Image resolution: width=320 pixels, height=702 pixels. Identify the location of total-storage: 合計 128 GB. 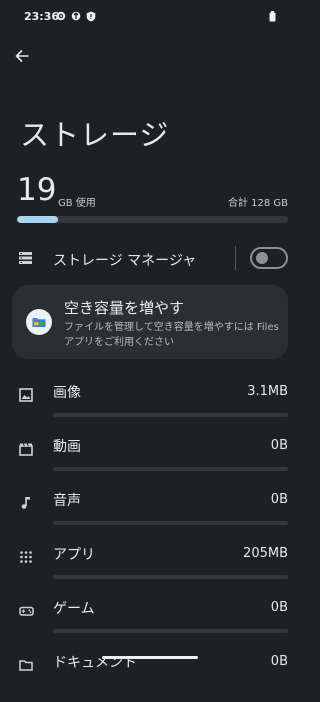
(257, 203).